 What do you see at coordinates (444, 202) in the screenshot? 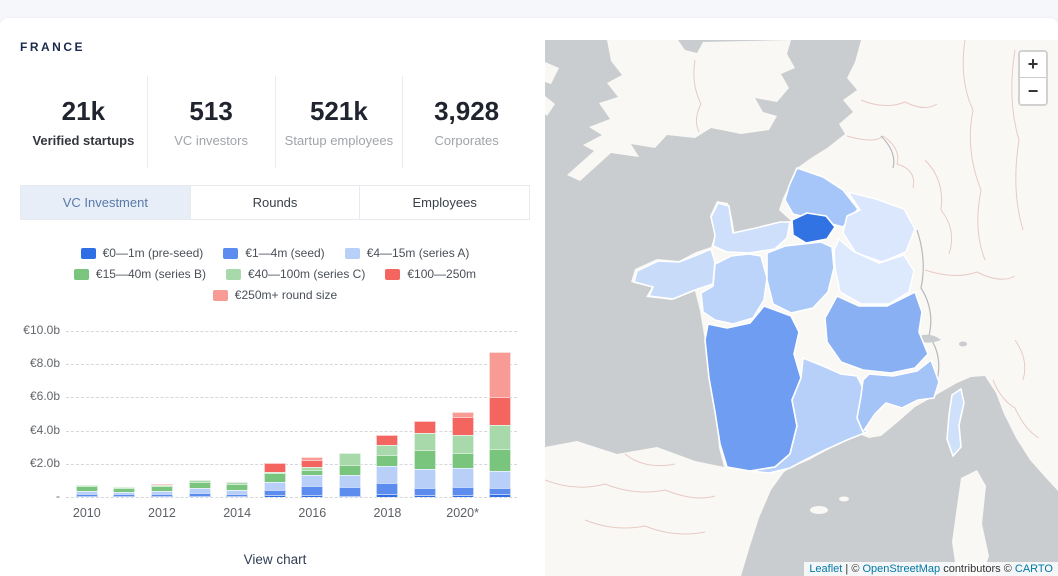
I see `tab-employees: Employees` at bounding box center [444, 202].